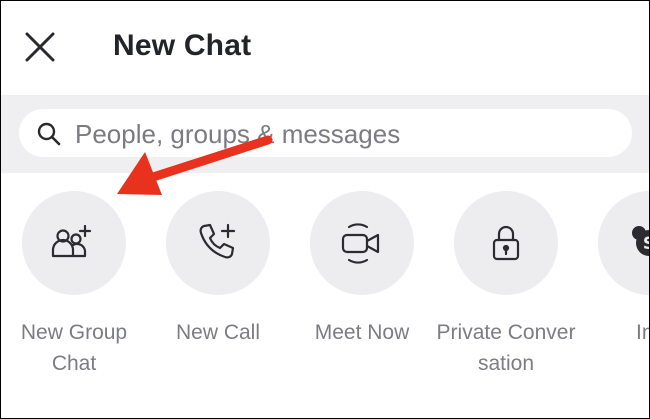  What do you see at coordinates (624, 243) in the screenshot?
I see `action-circle: S` at bounding box center [624, 243].